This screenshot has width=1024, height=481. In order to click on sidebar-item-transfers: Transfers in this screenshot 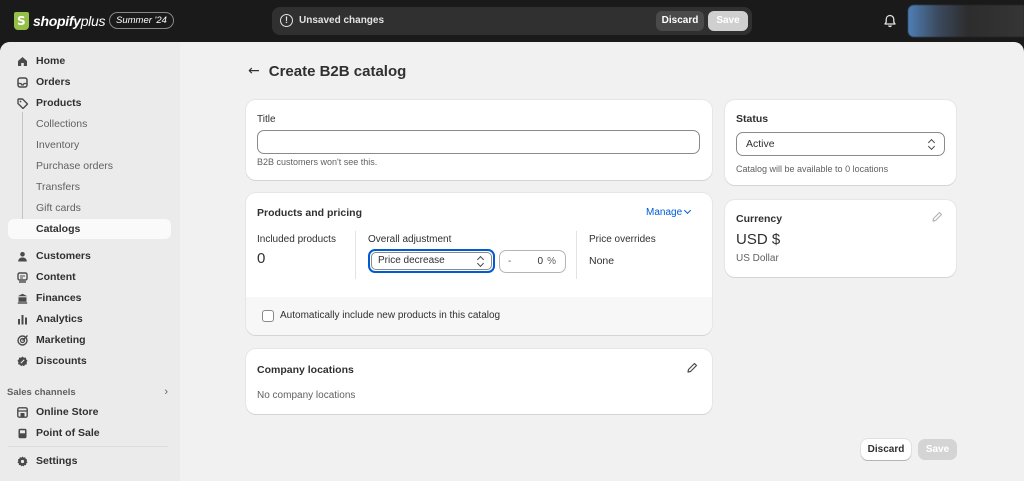, I will do `click(89, 187)`.